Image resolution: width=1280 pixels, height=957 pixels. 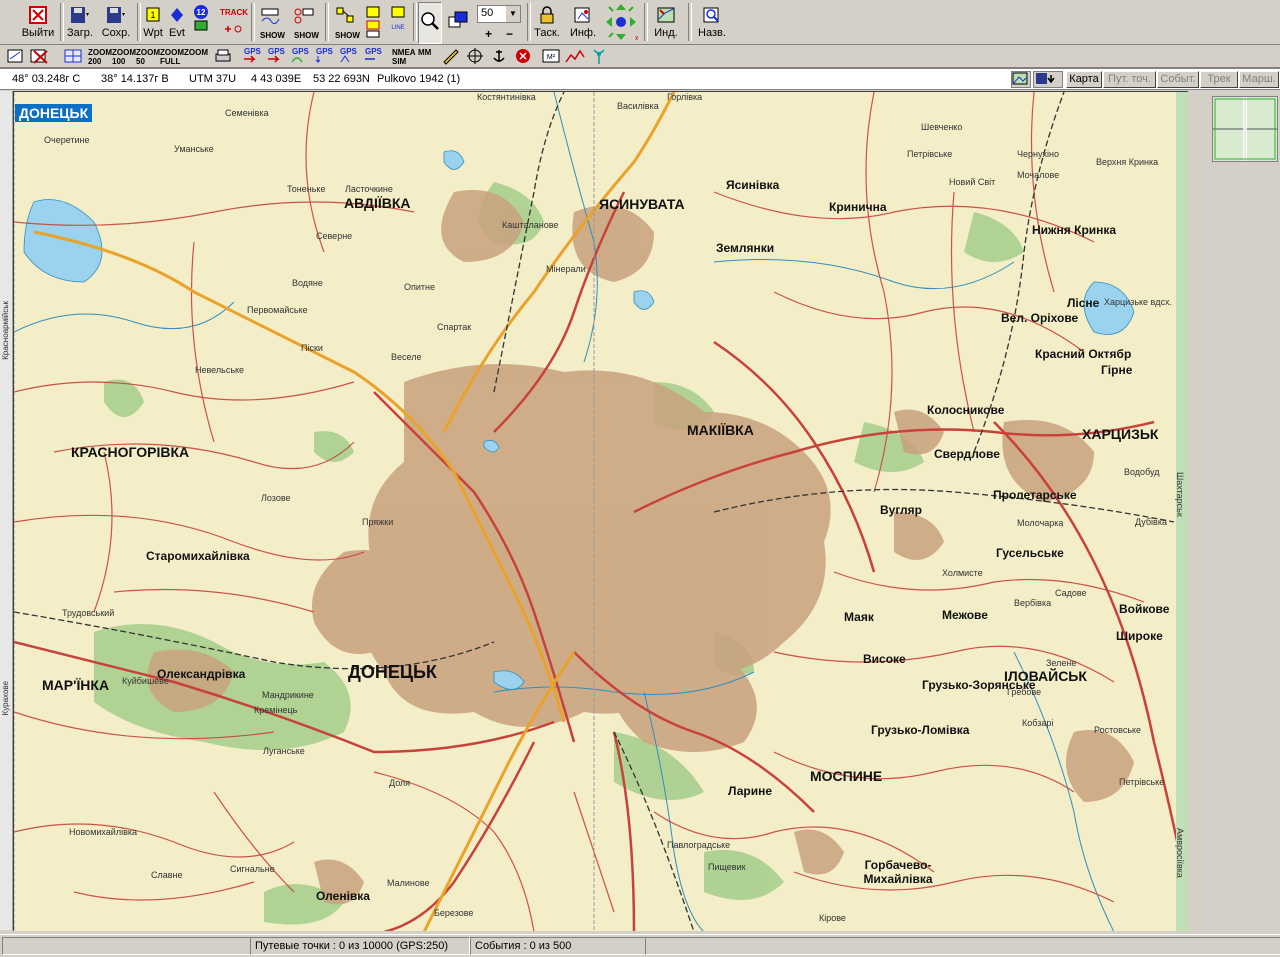 I want to click on target-button, so click(x=475, y=56).